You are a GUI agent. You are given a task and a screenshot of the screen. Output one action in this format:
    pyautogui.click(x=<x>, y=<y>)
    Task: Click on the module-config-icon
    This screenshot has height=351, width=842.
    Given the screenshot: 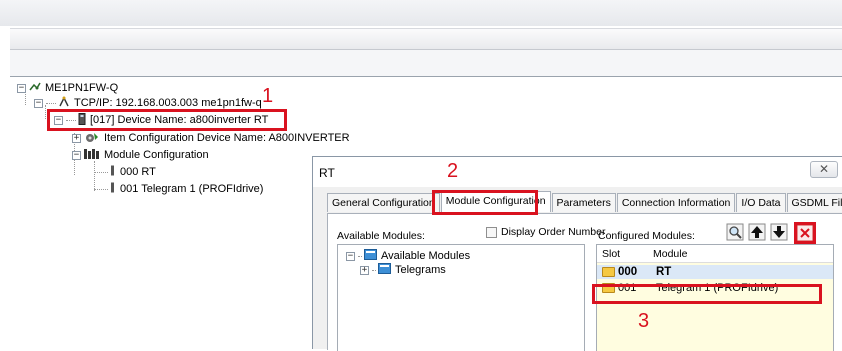 What is the action you would take?
    pyautogui.click(x=92, y=155)
    